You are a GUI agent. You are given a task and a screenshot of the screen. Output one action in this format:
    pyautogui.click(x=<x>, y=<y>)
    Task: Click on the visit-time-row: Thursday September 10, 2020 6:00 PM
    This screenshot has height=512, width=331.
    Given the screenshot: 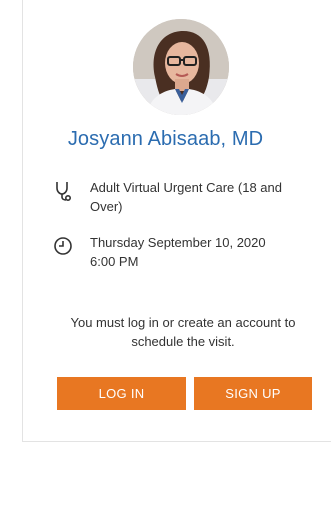 What is the action you would take?
    pyautogui.click(x=187, y=252)
    